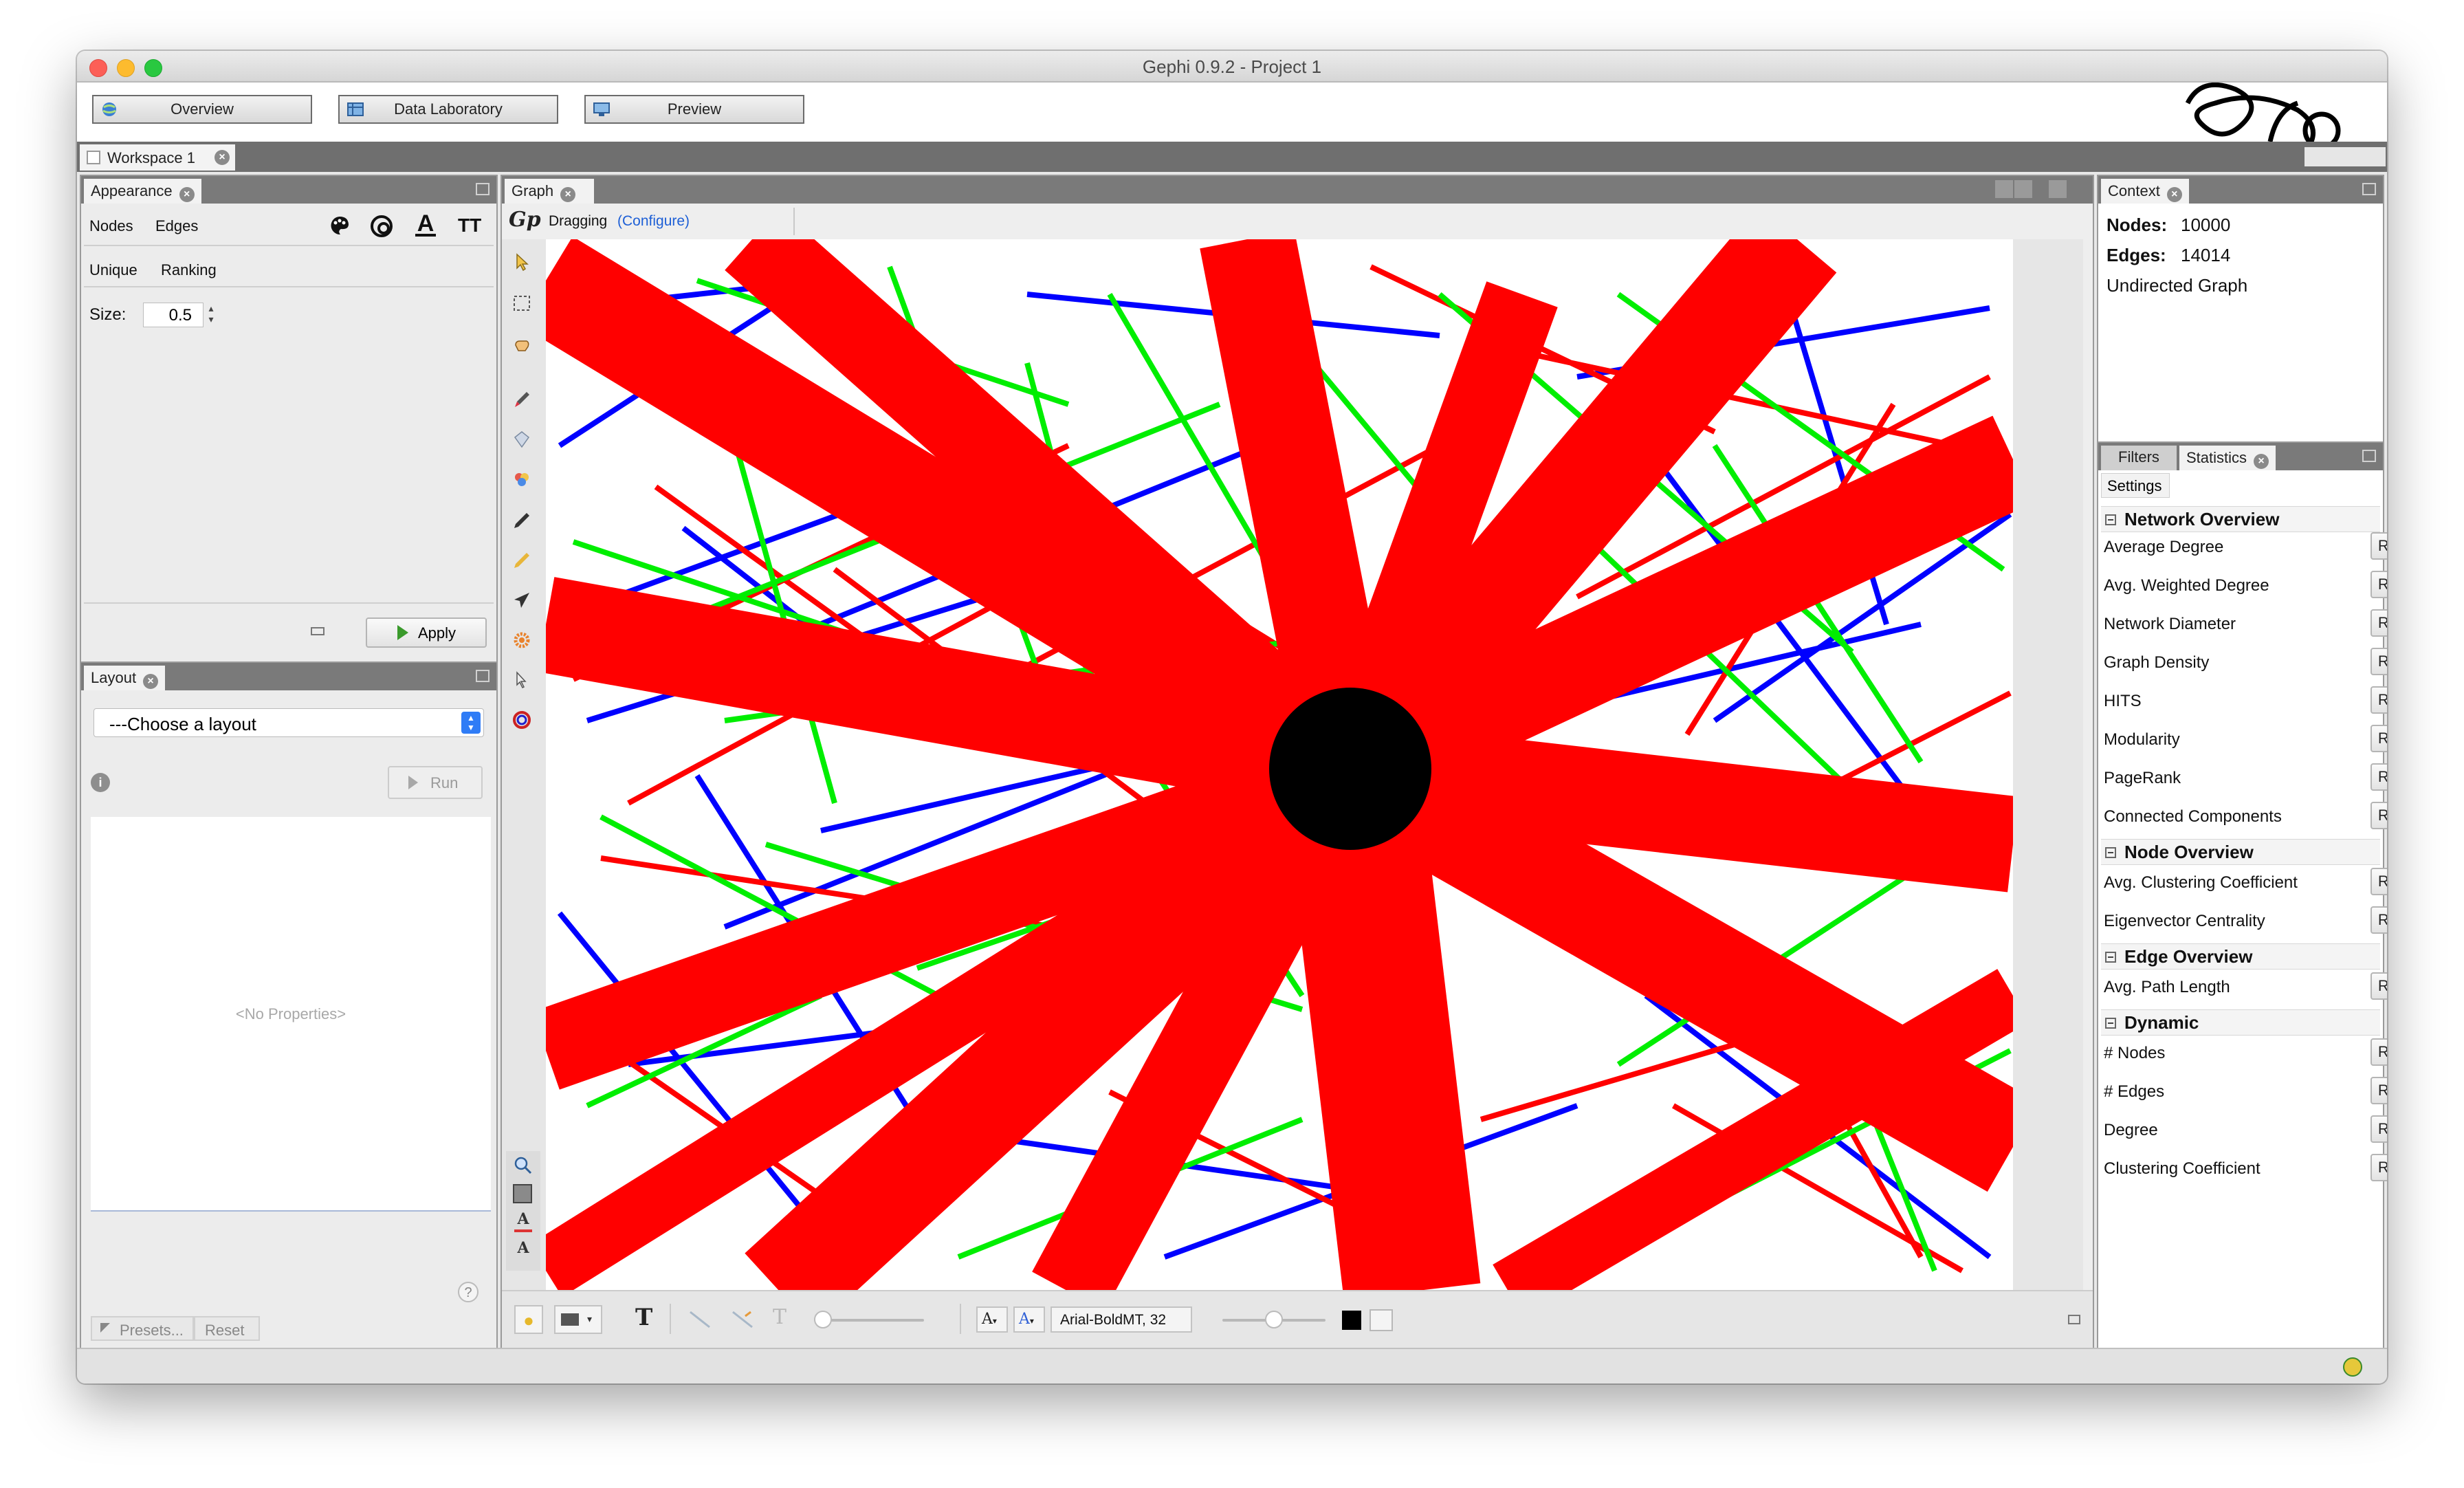 The width and height of the screenshot is (2464, 1488). Describe the element at coordinates (151, 681) in the screenshot. I see `layout-close-icon: ×` at that location.